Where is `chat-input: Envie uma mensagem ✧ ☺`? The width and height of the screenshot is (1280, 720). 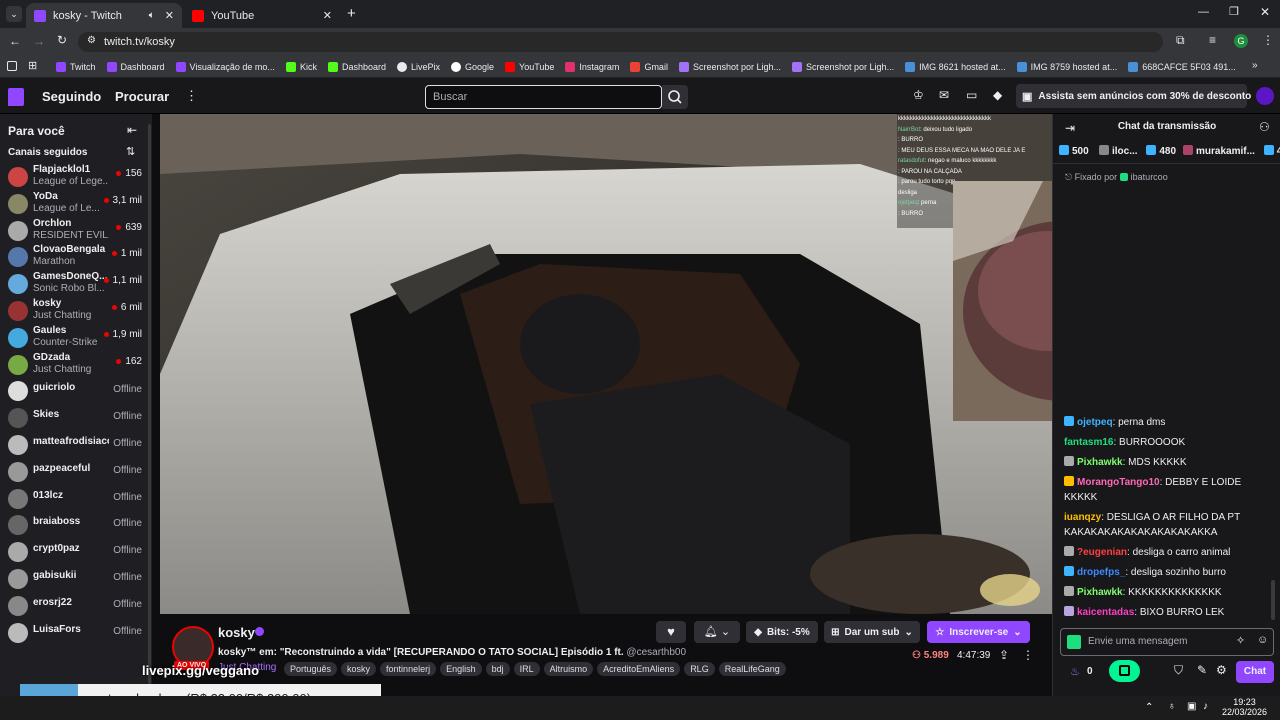
chat-input: Envie uma mensagem ✧ ☺ is located at coordinates (1167, 642).